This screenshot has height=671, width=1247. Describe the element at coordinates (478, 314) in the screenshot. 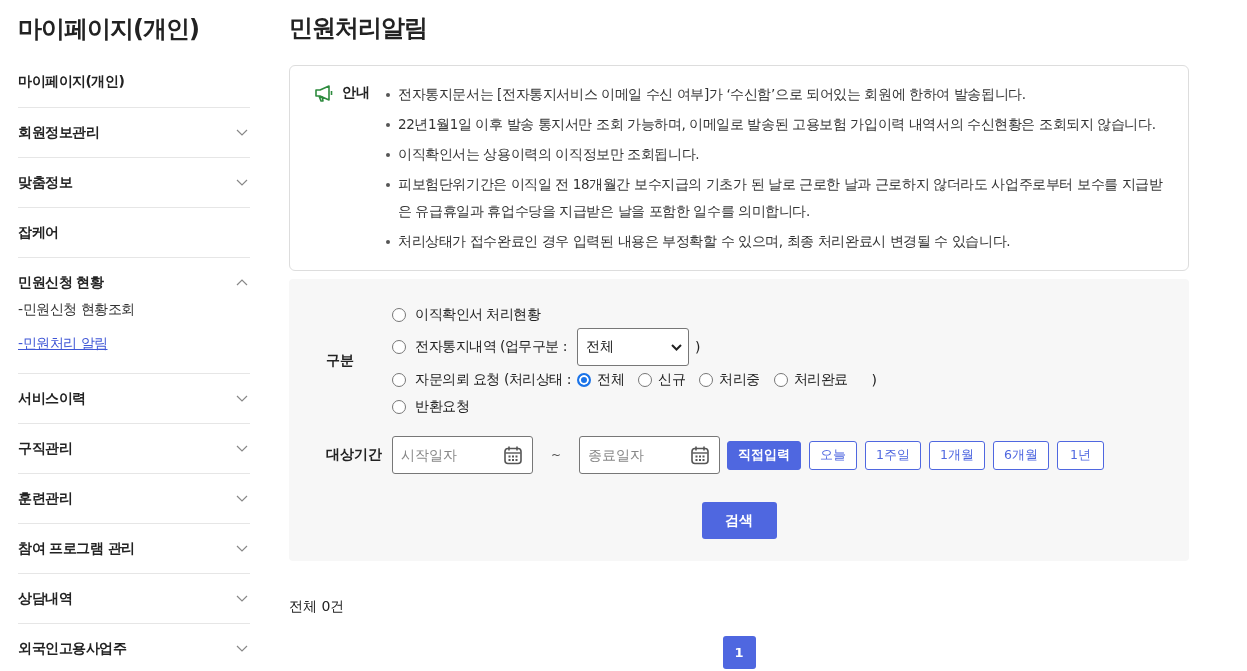

I see `radio-label: 이직확인서 처리현황` at that location.